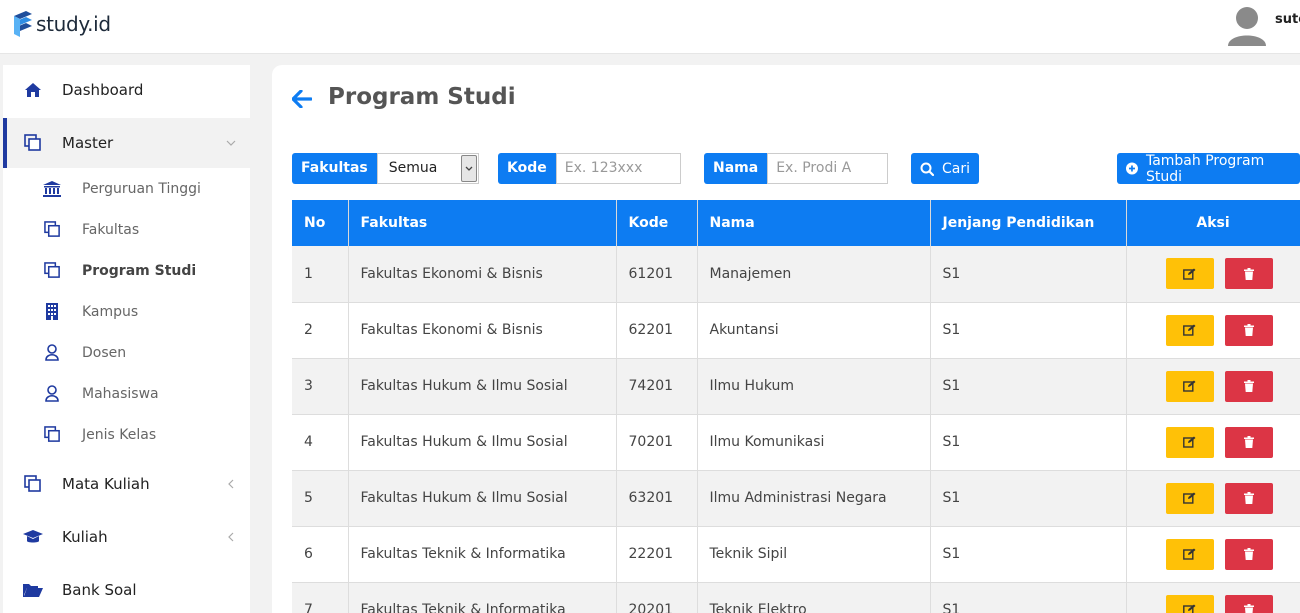  What do you see at coordinates (618, 168) in the screenshot?
I see `kode-input: Ex. 123xxx` at bounding box center [618, 168].